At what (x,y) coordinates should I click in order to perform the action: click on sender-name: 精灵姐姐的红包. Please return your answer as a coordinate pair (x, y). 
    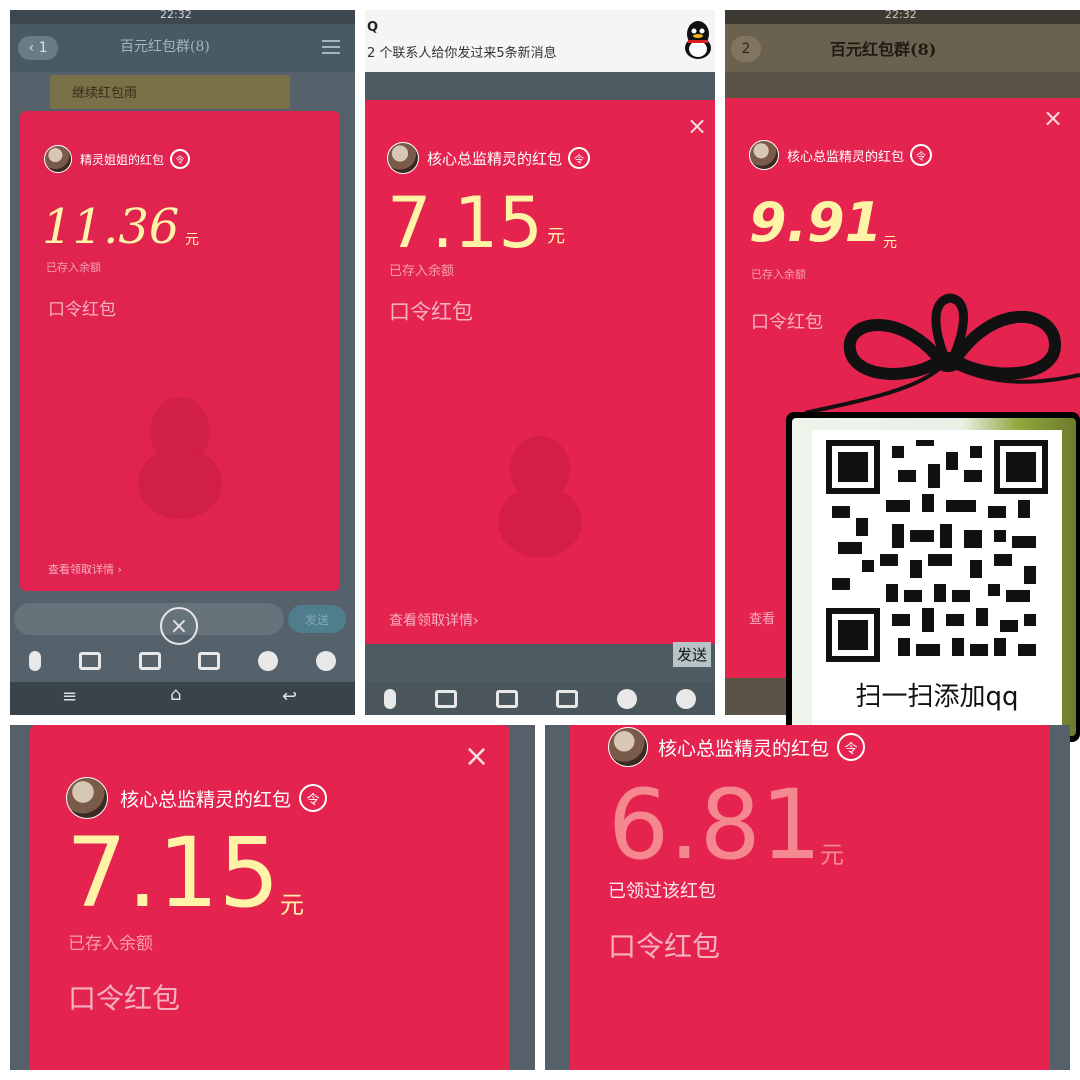
    Looking at the image, I should click on (122, 159).